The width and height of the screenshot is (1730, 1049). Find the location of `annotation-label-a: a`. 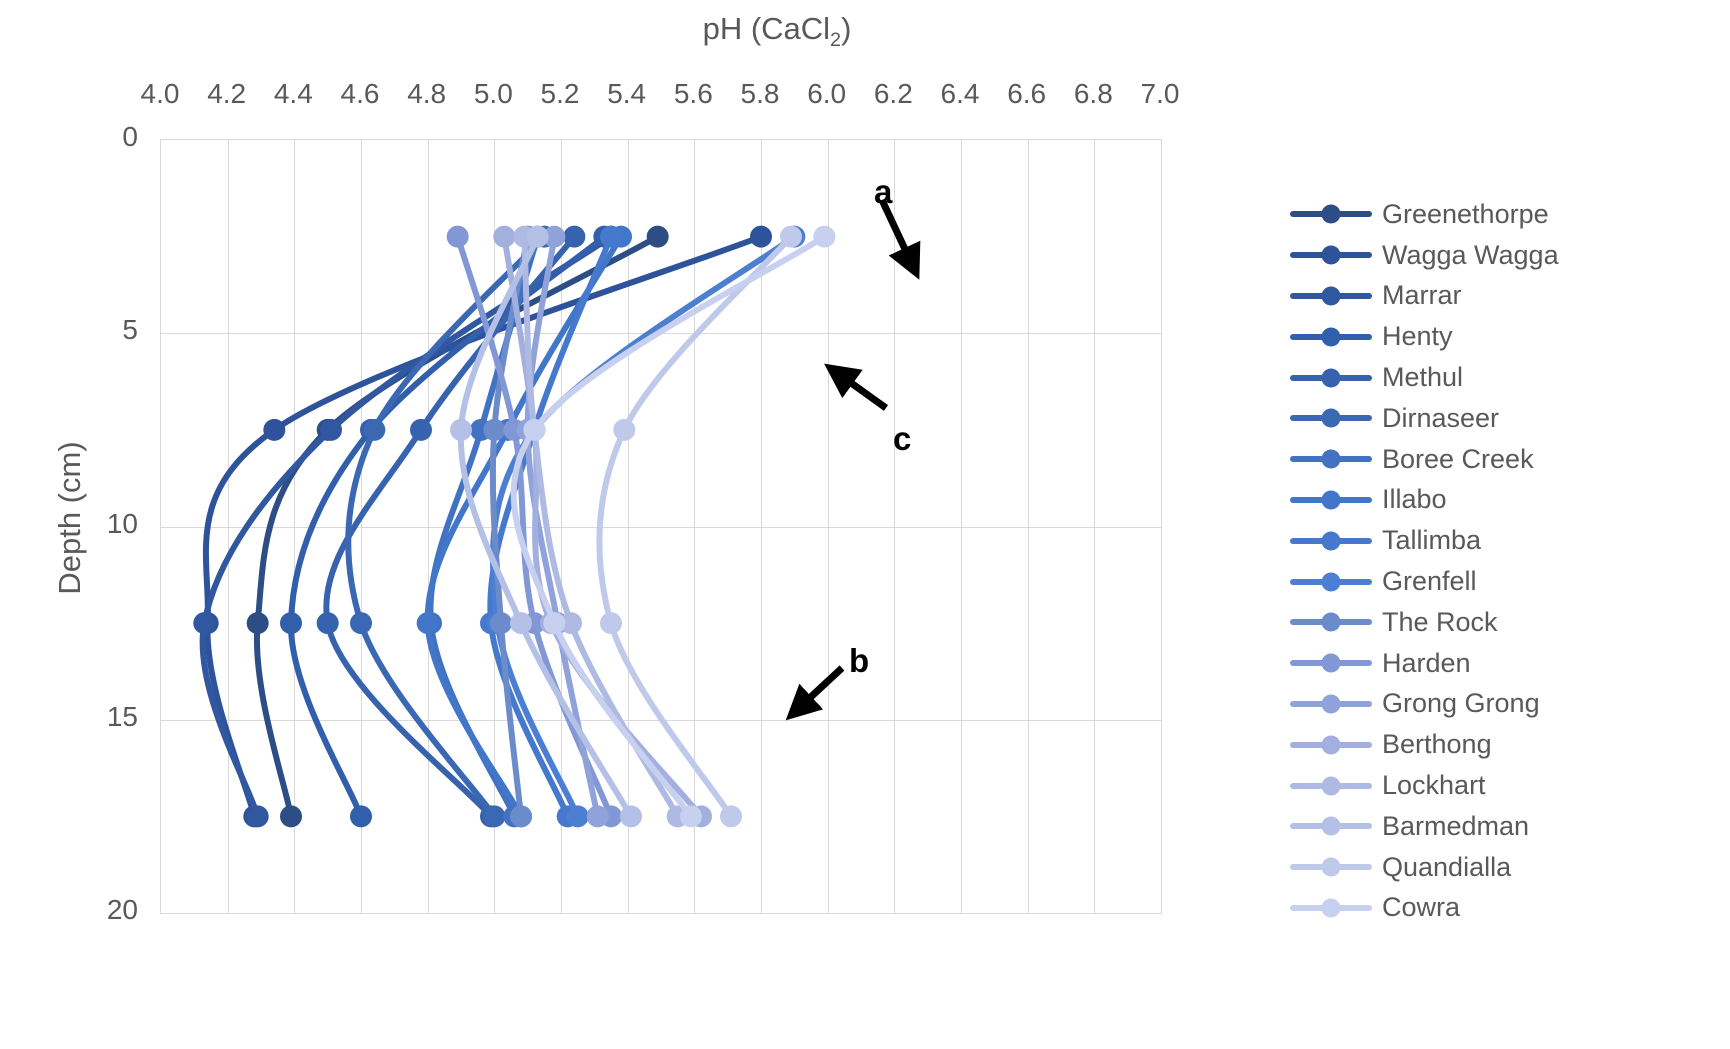

annotation-label-a: a is located at coordinates (883, 191).